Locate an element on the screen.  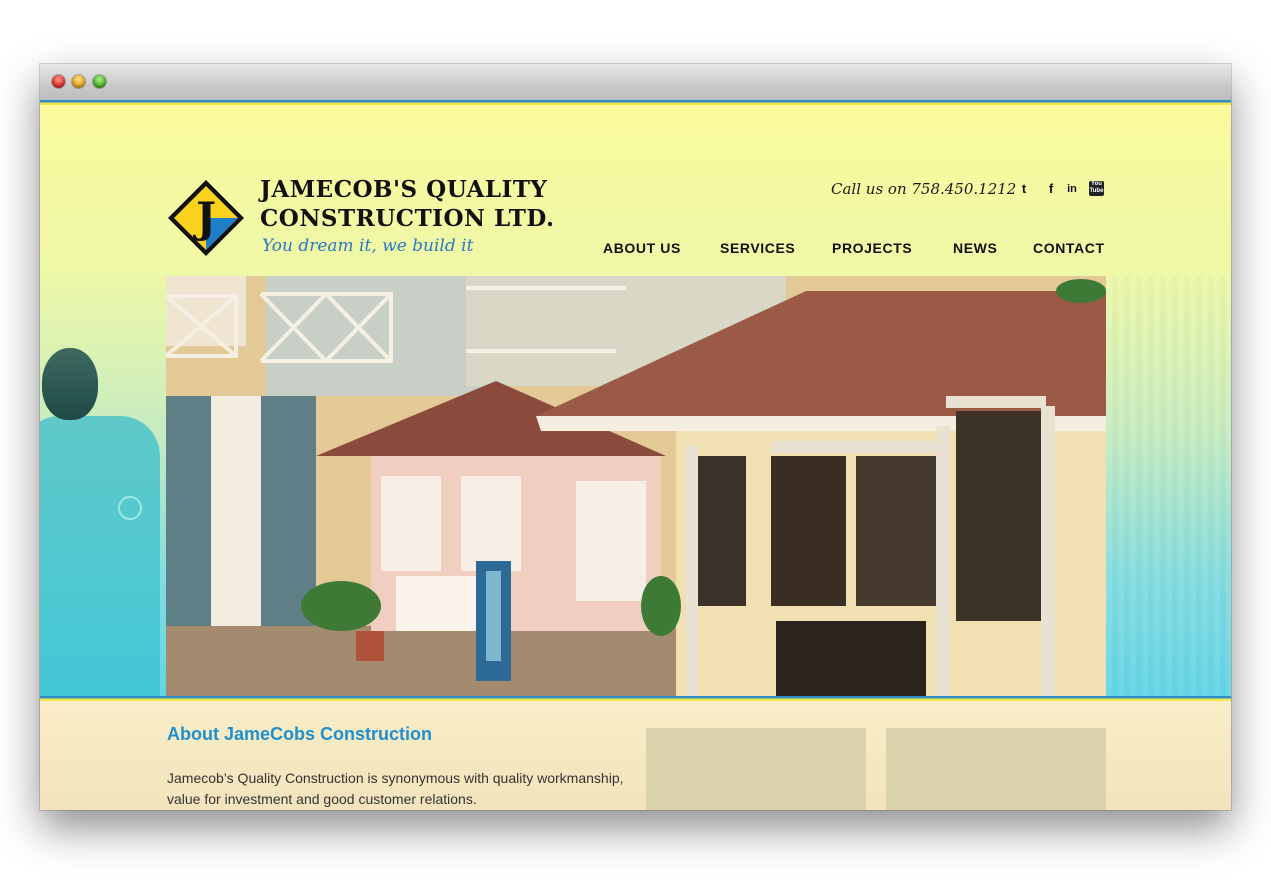
nav-contact: CONTACT is located at coordinates (1069, 248).